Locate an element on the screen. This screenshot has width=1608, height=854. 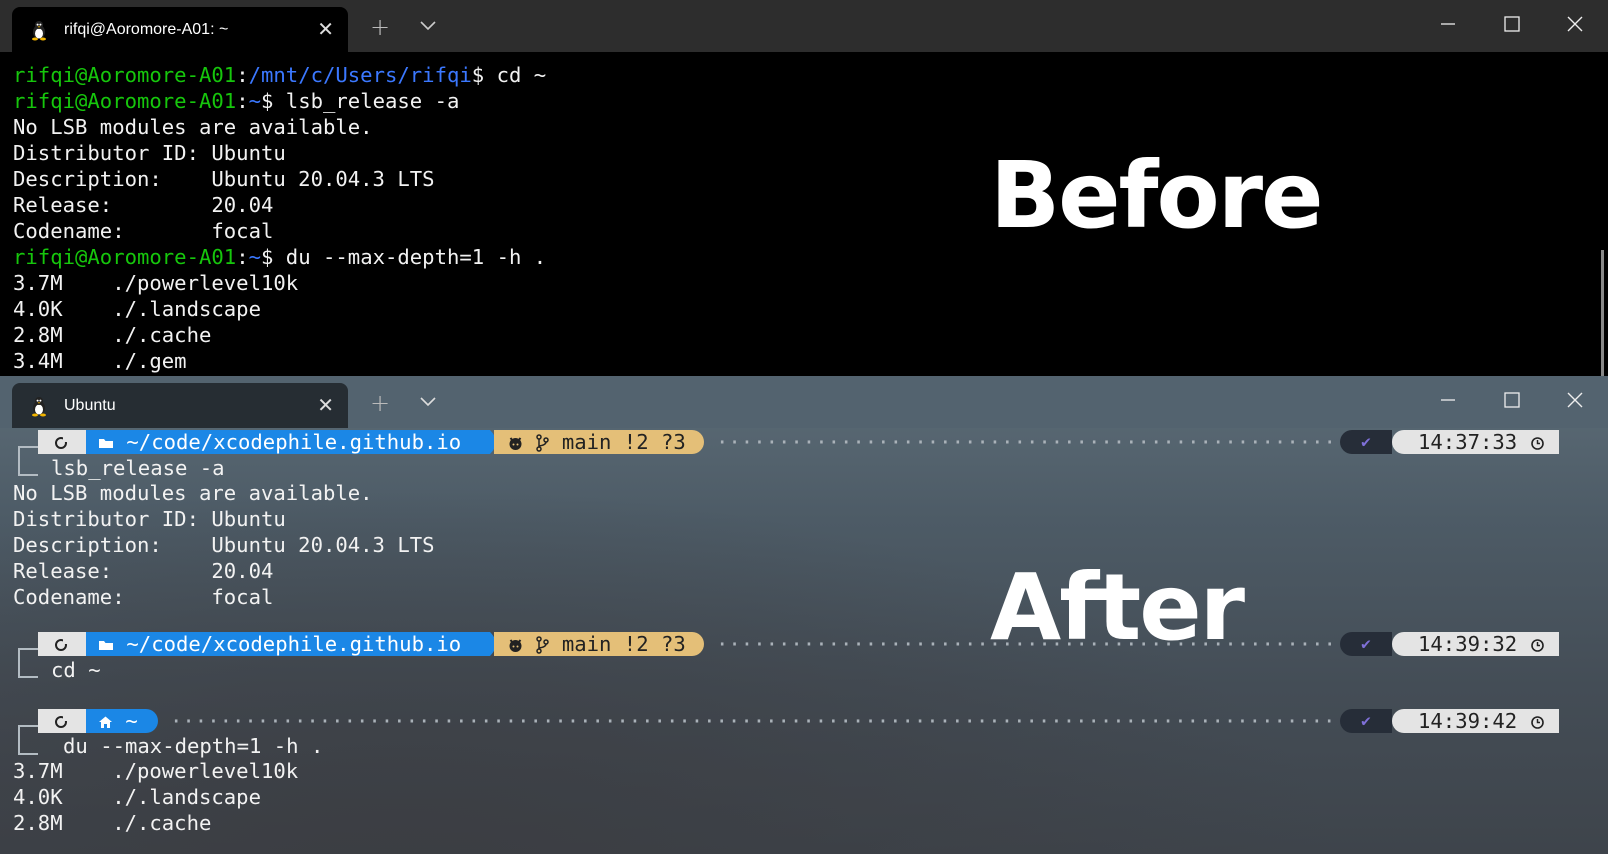
tab-title: rifqi@Aoromore-A01: ~ is located at coordinates (146, 29).